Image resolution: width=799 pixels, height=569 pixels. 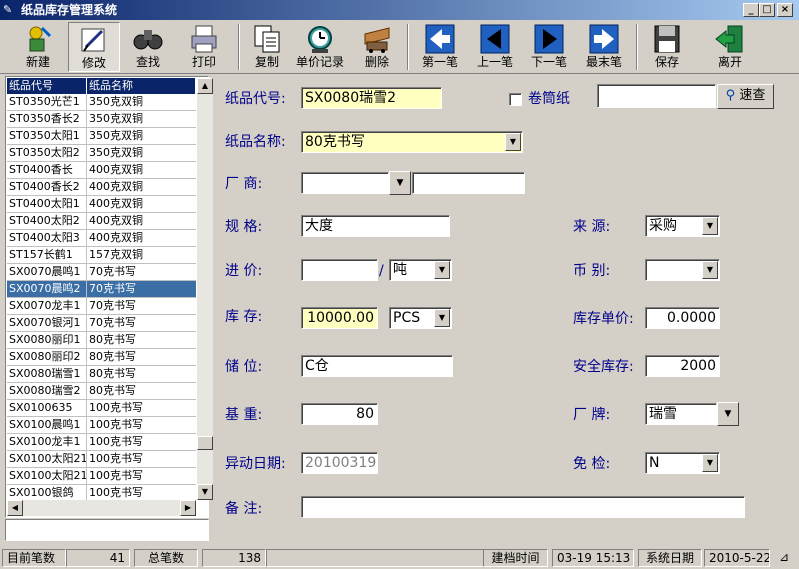 I want to click on name-select: 80克书写 ▼, so click(x=412, y=142).